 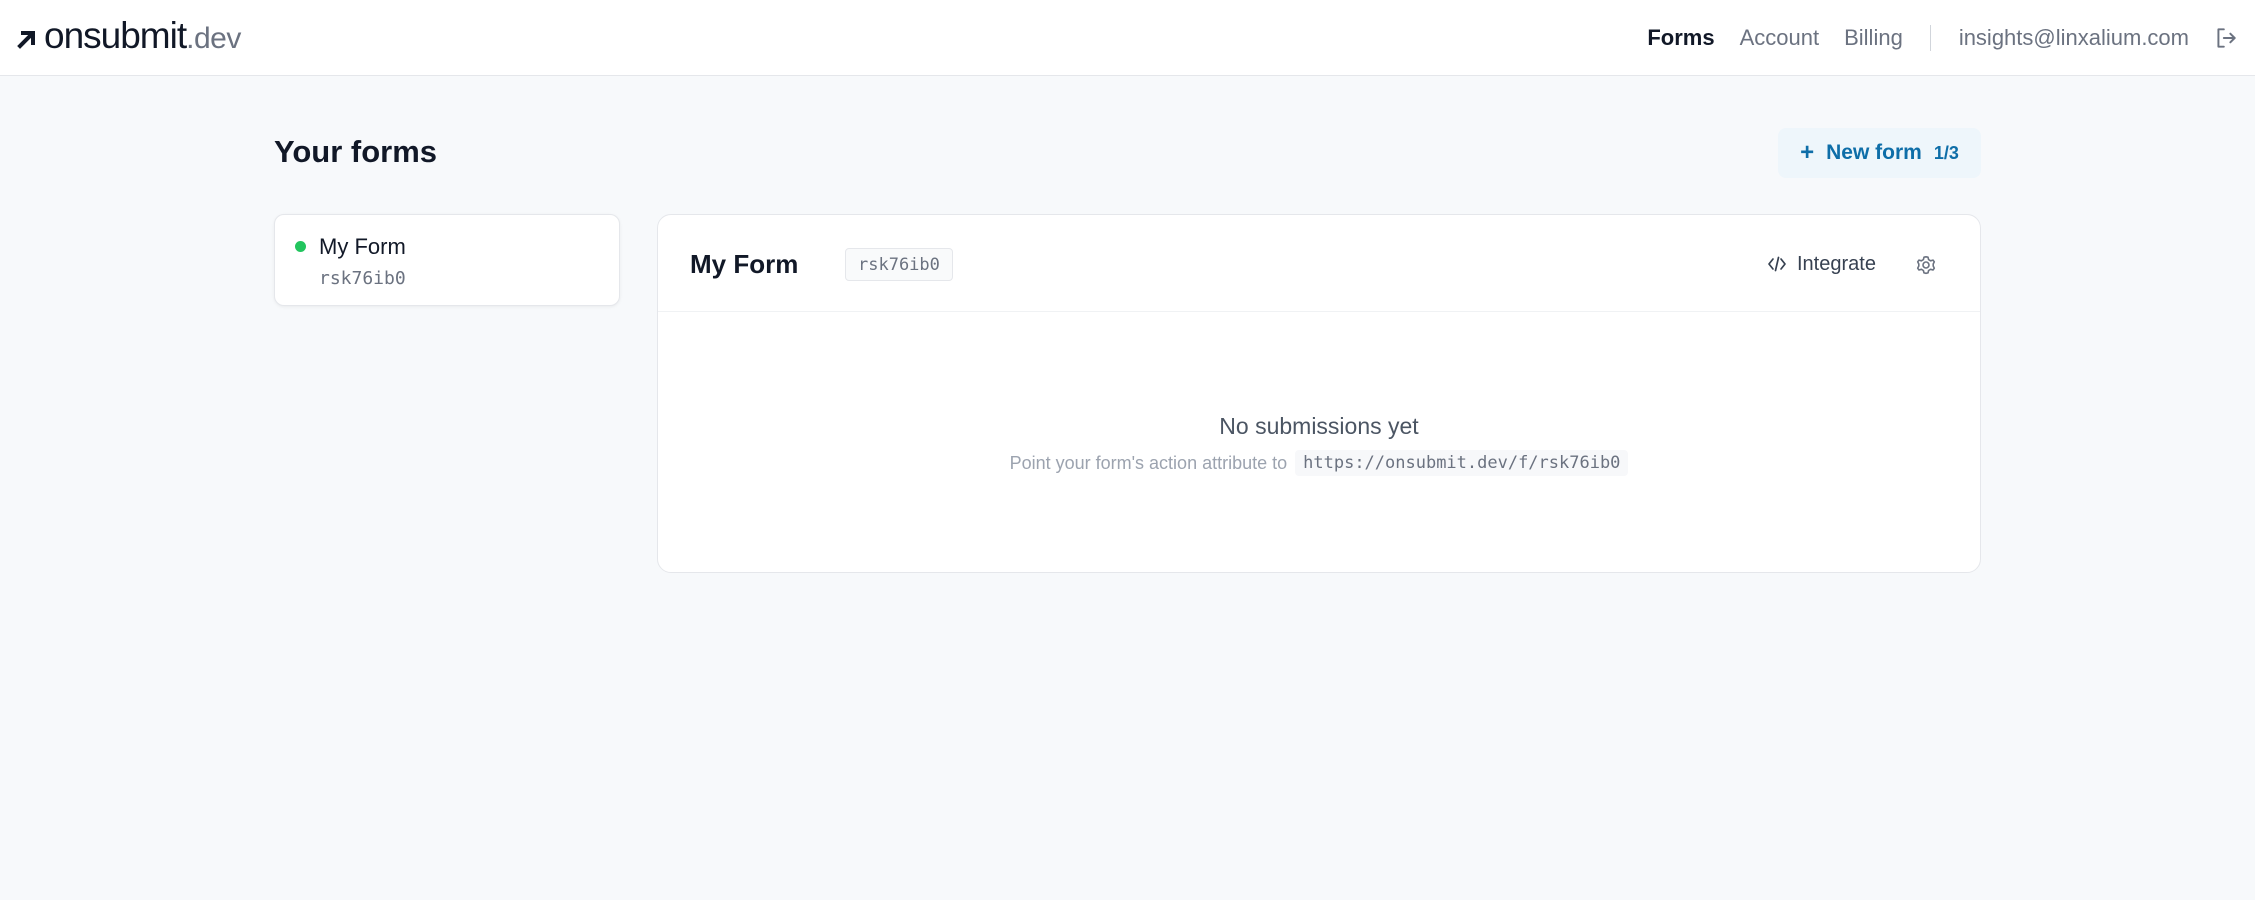 I want to click on form-detail-title: My Form, so click(x=744, y=264).